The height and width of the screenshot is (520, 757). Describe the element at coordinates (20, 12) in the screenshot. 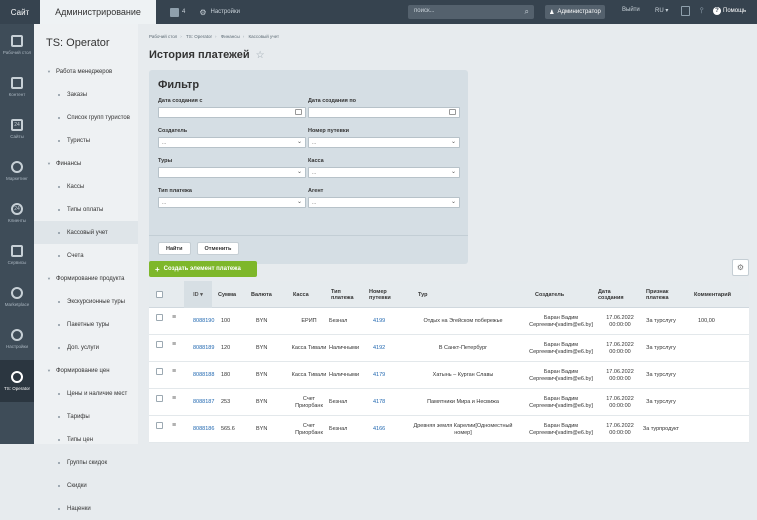

I see `site-tab: Сайт` at that location.